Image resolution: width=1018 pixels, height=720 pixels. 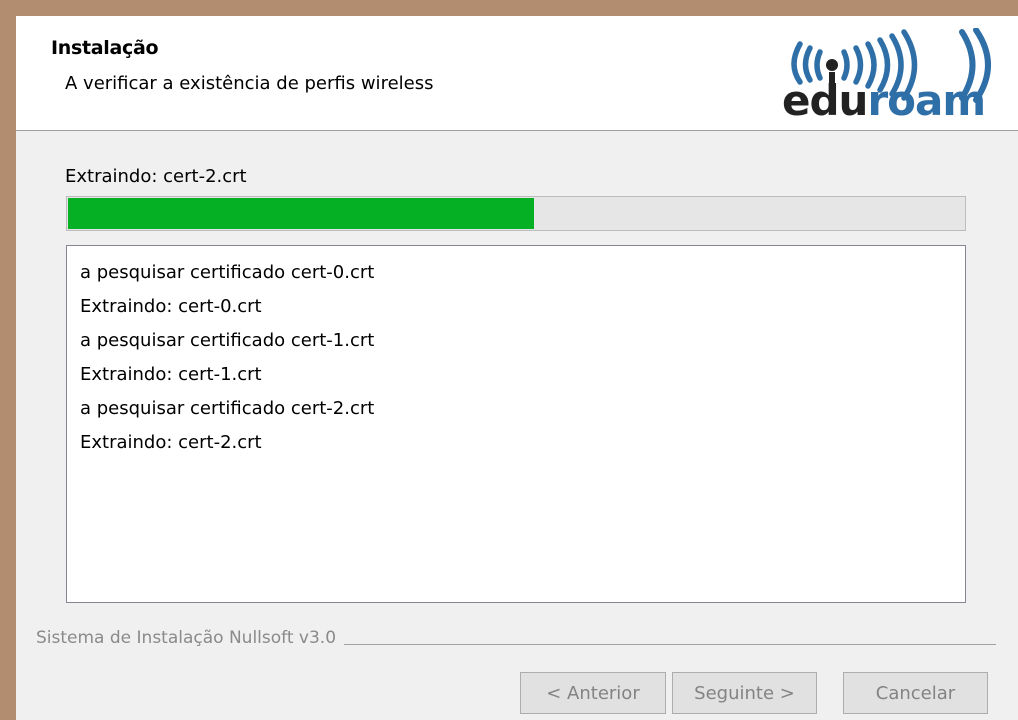 I want to click on log-line: Extraindo: cert-0.crt, so click(x=171, y=306).